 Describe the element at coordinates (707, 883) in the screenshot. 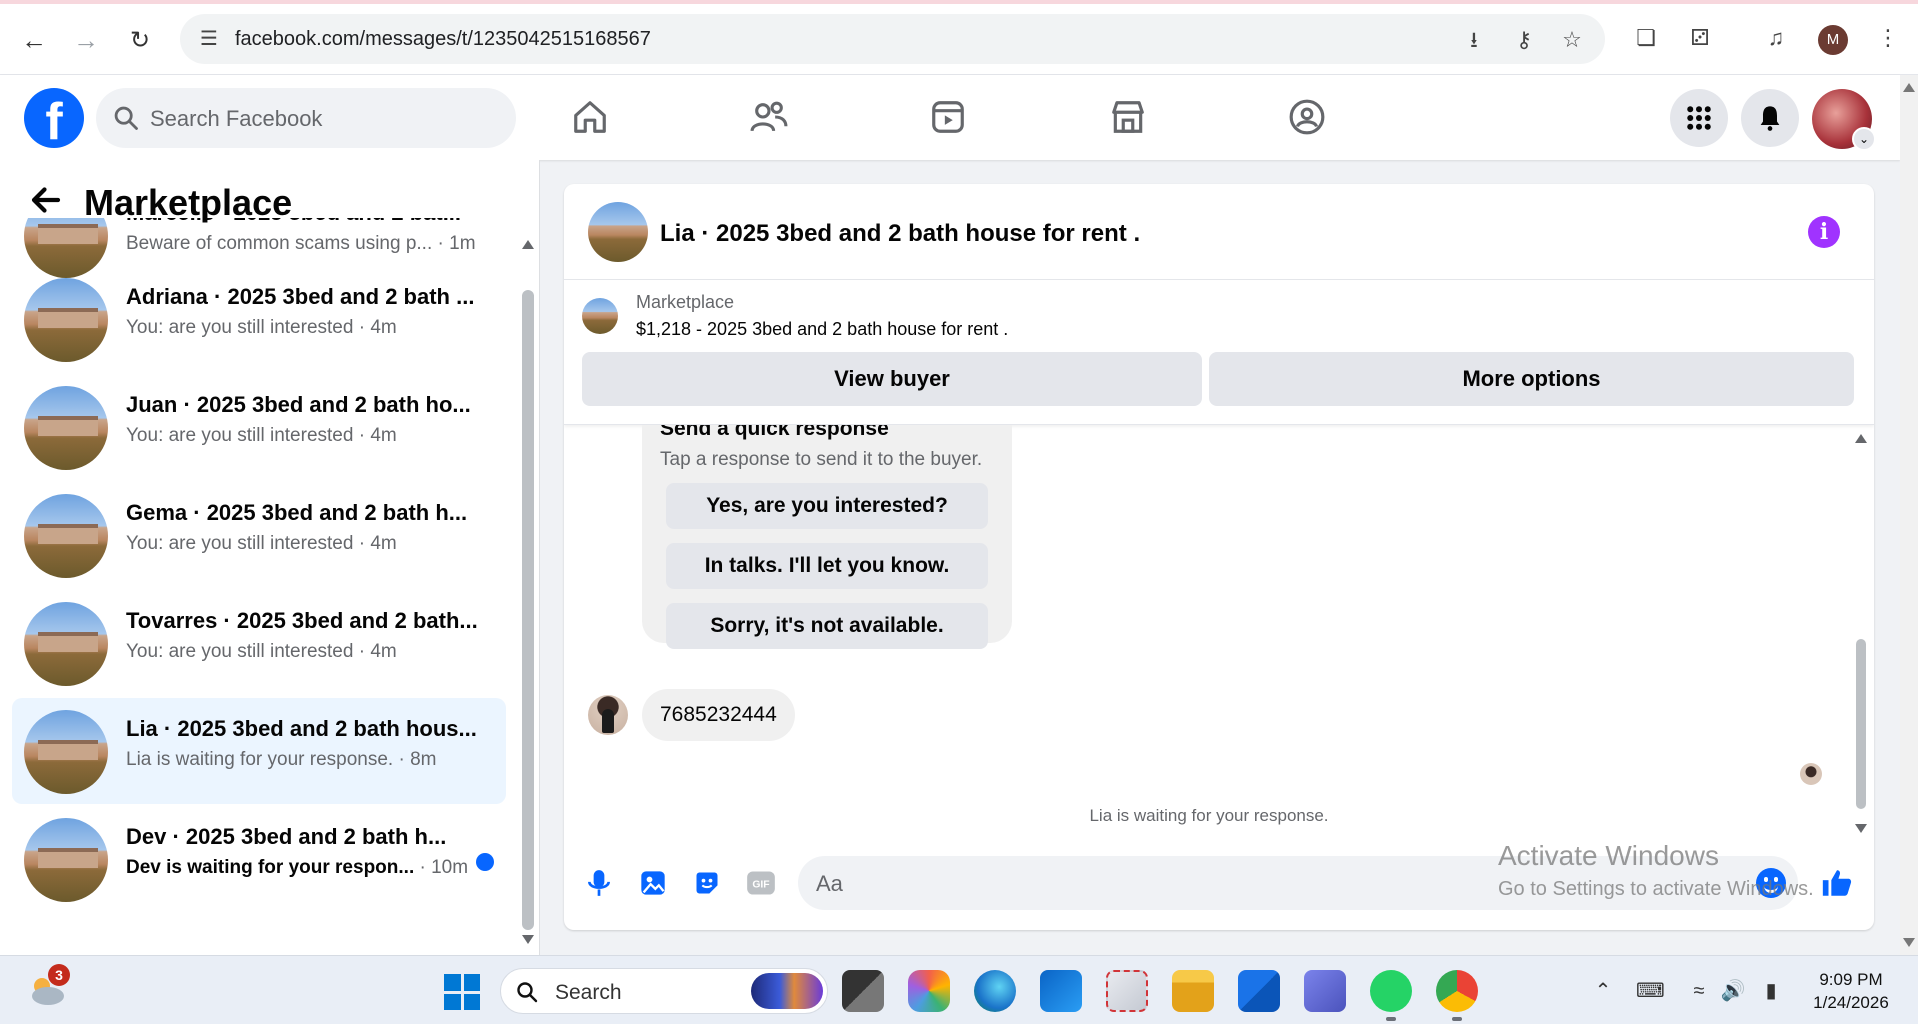

I see `sticker-icon` at that location.